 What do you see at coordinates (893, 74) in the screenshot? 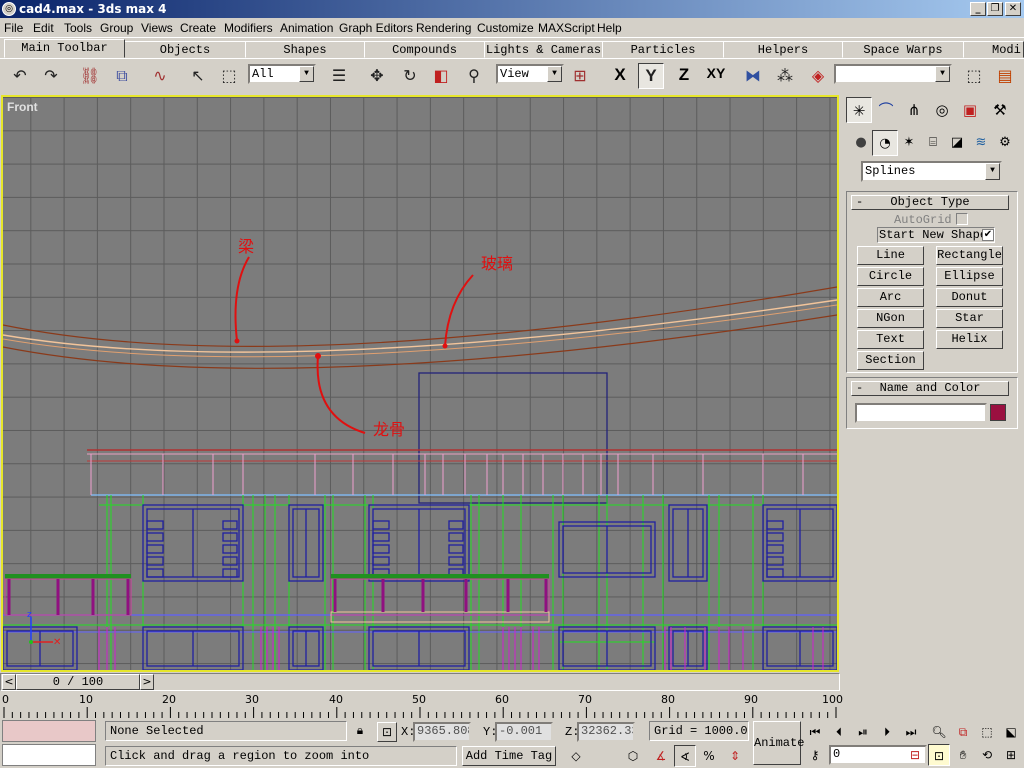
I see `named-selection-dropdown: ▼` at bounding box center [893, 74].